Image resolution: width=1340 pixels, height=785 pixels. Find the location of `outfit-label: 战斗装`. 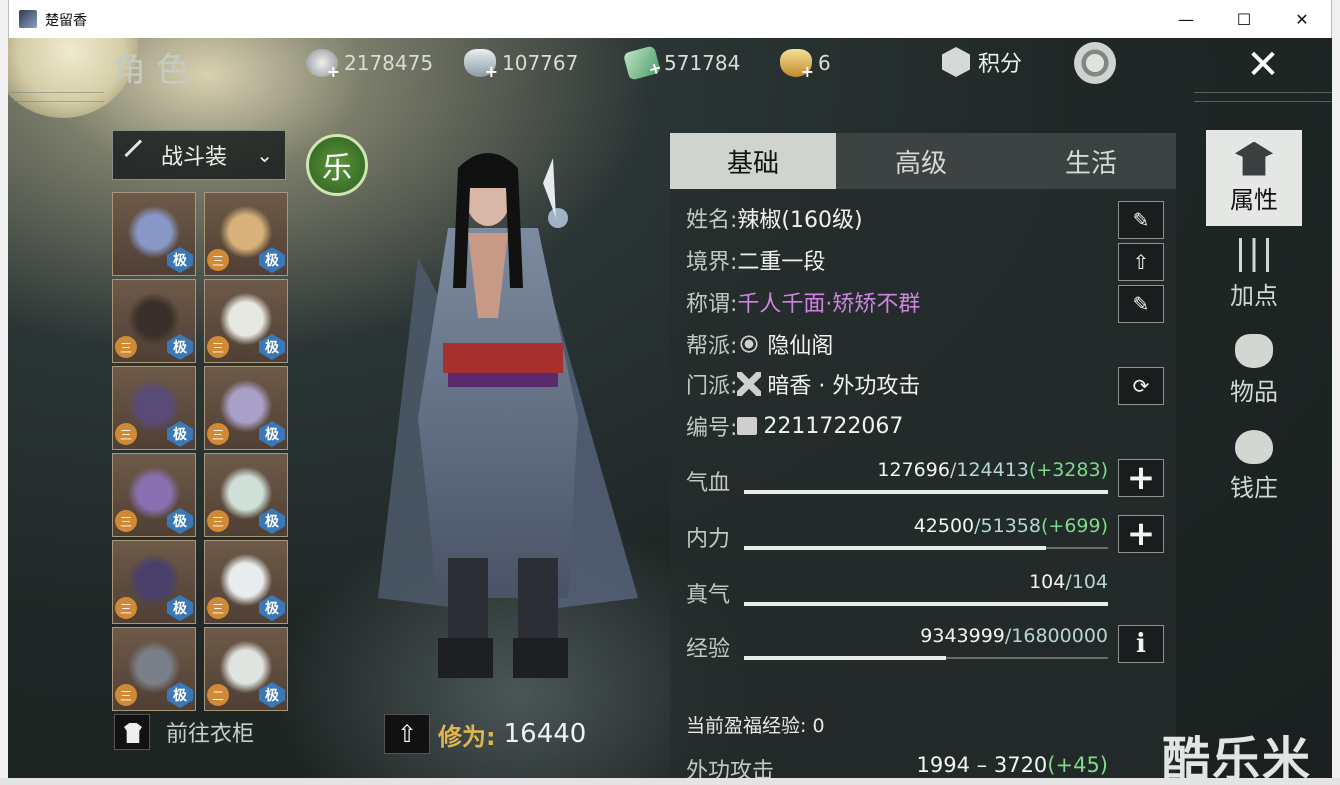

outfit-label: 战斗装 is located at coordinates (194, 157).